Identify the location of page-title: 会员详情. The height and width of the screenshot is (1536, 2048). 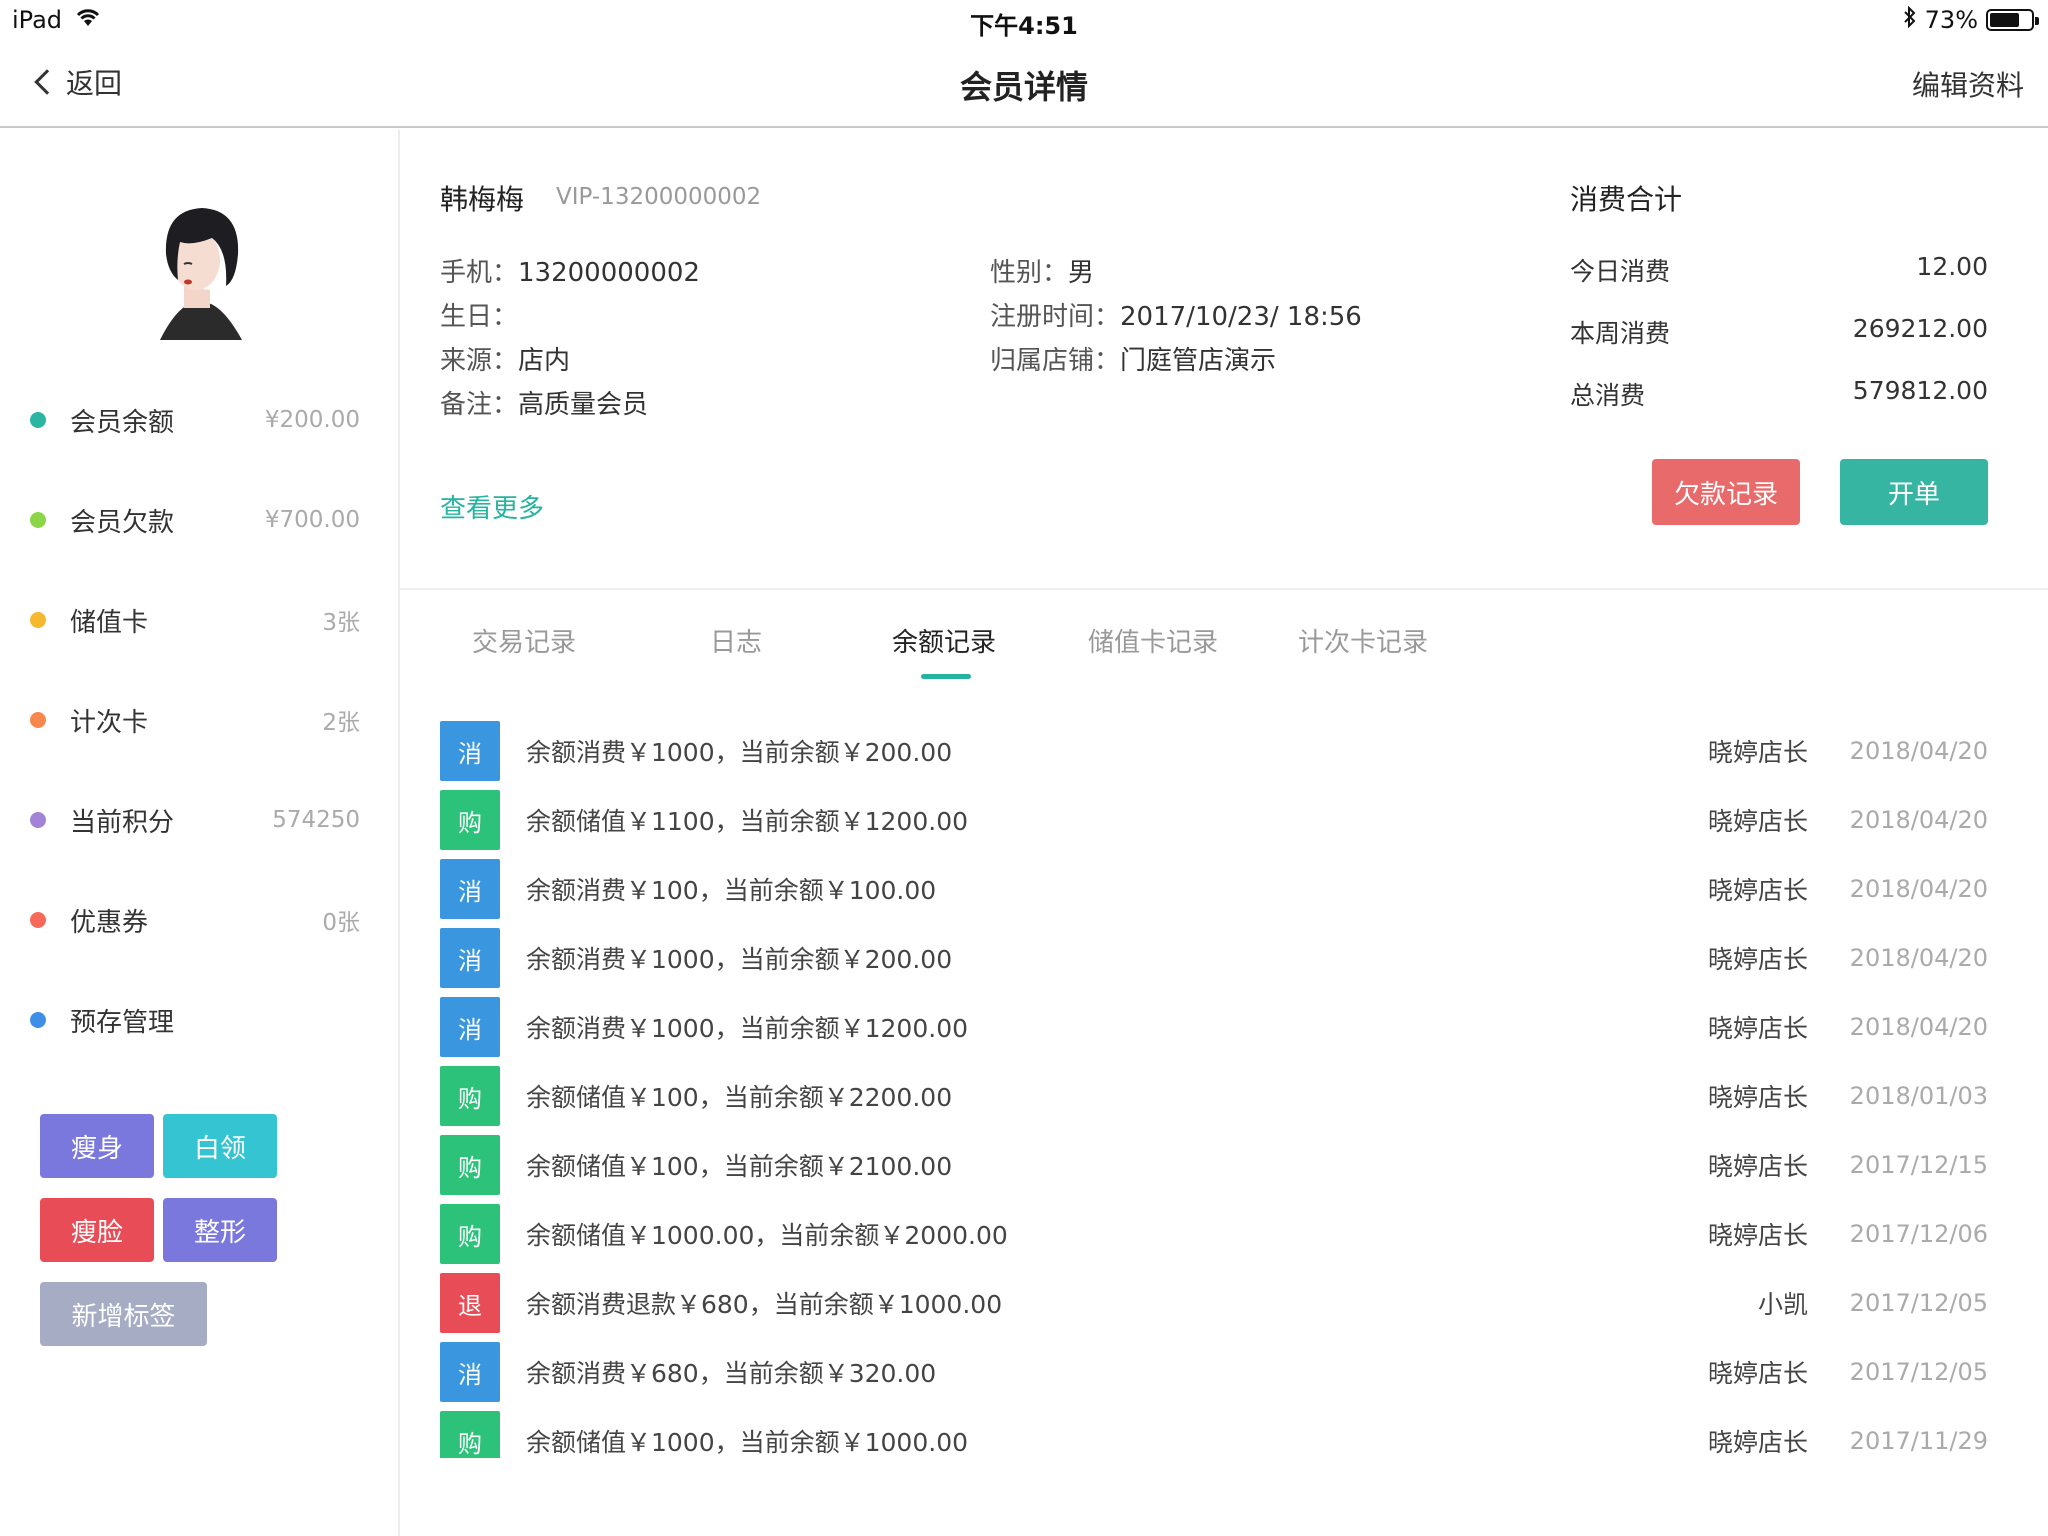
(1023, 87).